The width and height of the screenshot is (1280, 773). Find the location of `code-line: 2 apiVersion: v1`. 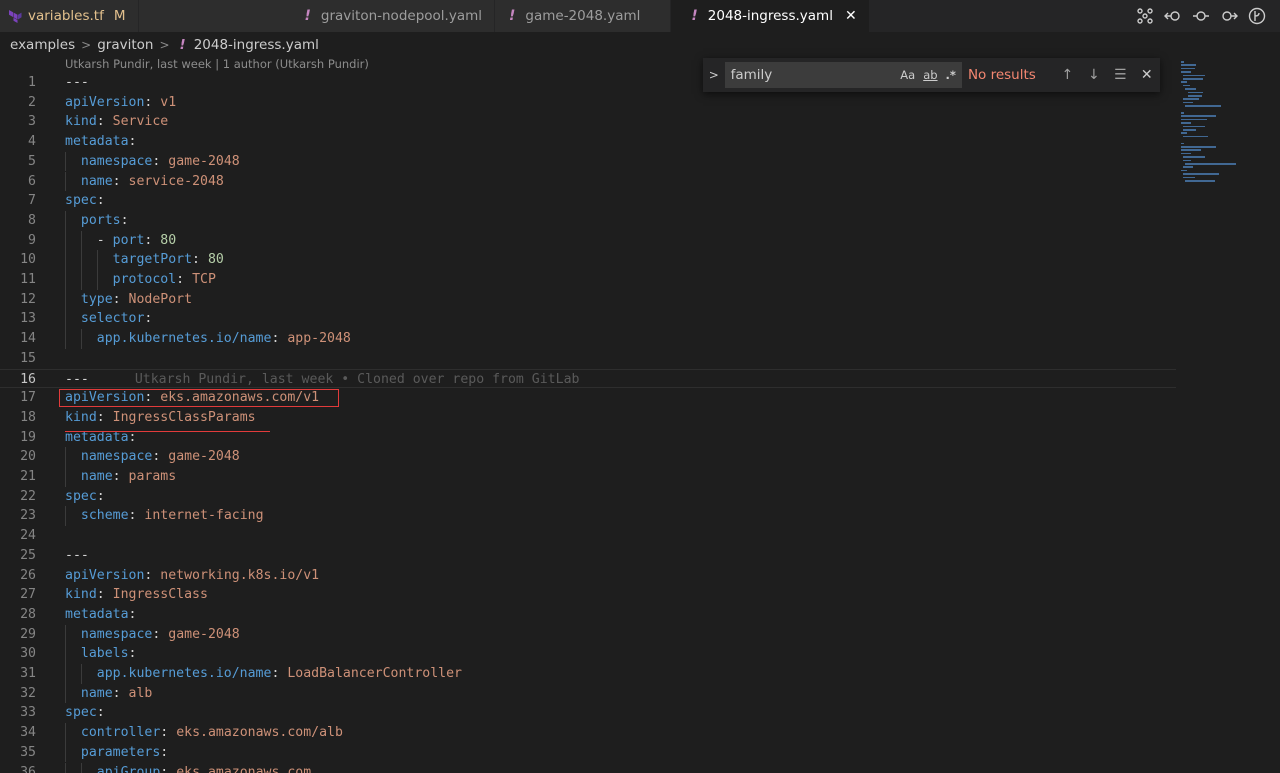

code-line: 2 apiVersion: v1 is located at coordinates (588, 103).